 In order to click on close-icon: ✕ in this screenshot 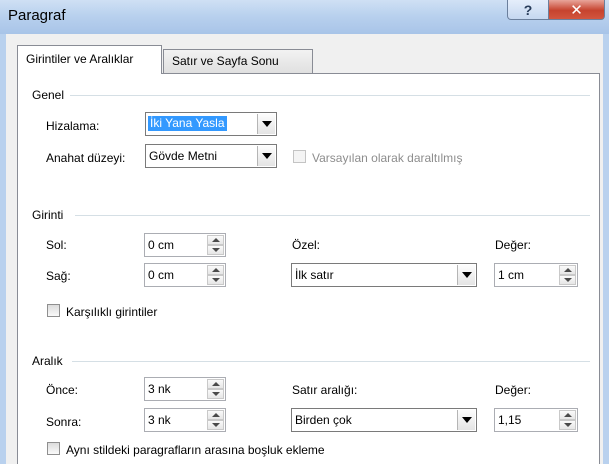, I will do `click(576, 10)`.